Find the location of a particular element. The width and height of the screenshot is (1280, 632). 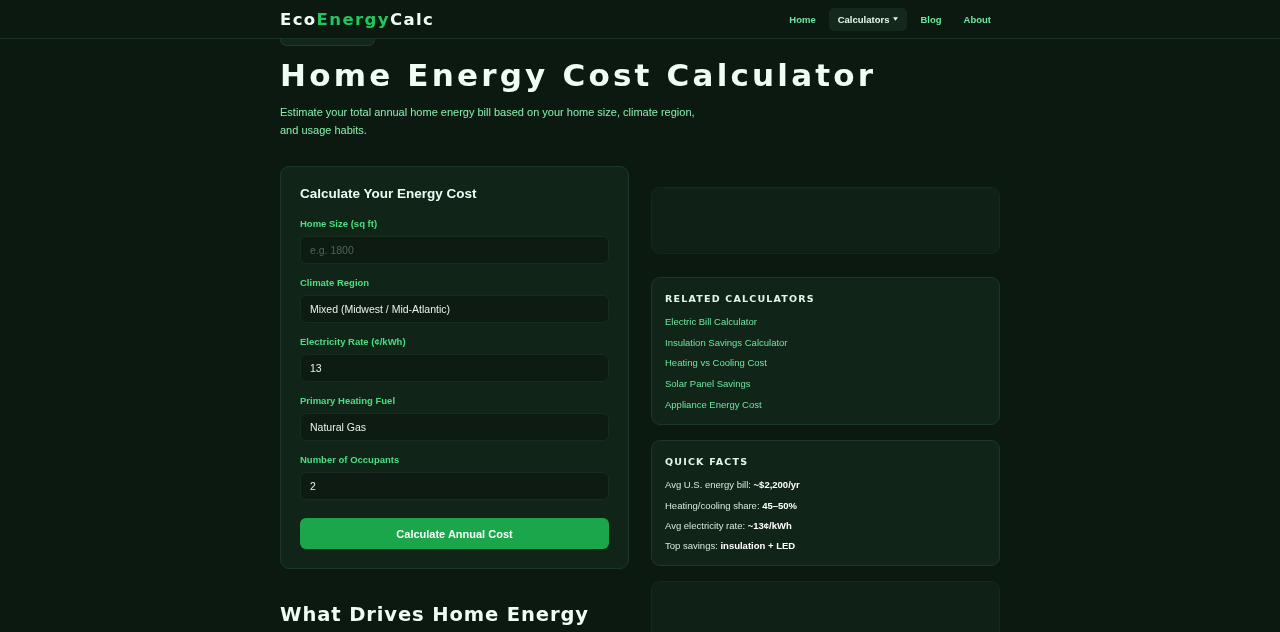

nav-link: Home is located at coordinates (802, 19).